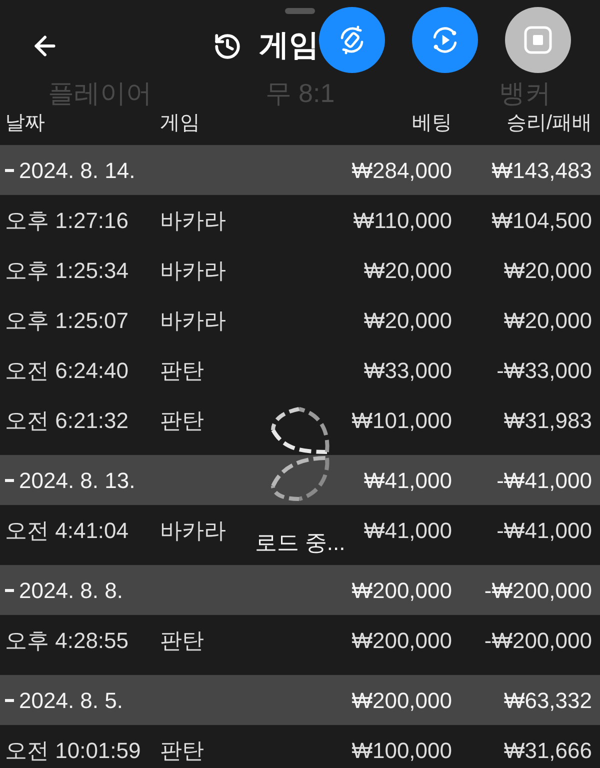  Describe the element at coordinates (538, 590) in the screenshot. I see `group-result-total: -₩200,000` at that location.